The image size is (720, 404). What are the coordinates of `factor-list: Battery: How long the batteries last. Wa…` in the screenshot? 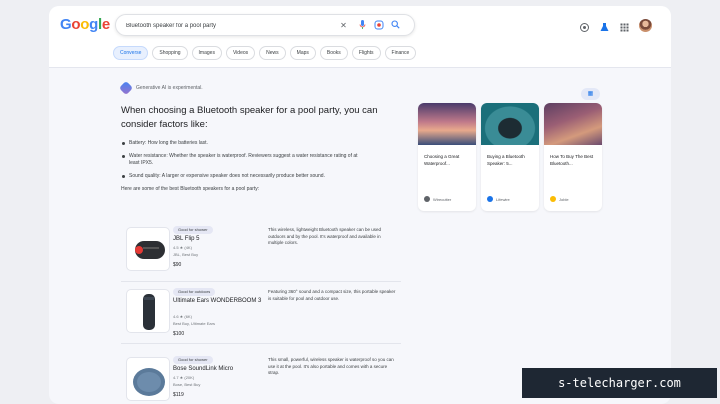 It's located at (266, 160).